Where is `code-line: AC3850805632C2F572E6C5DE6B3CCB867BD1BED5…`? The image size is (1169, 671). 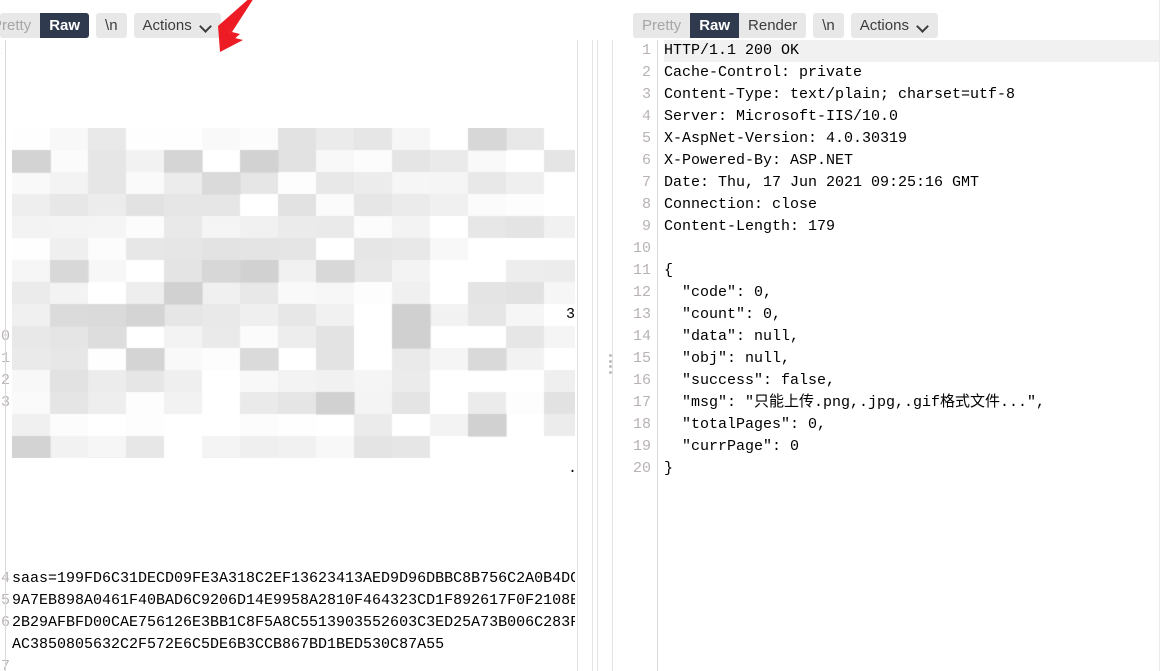
code-line: AC3850805632C2F572E6C5DE6B3CCB867BD1BED5… is located at coordinates (293, 645).